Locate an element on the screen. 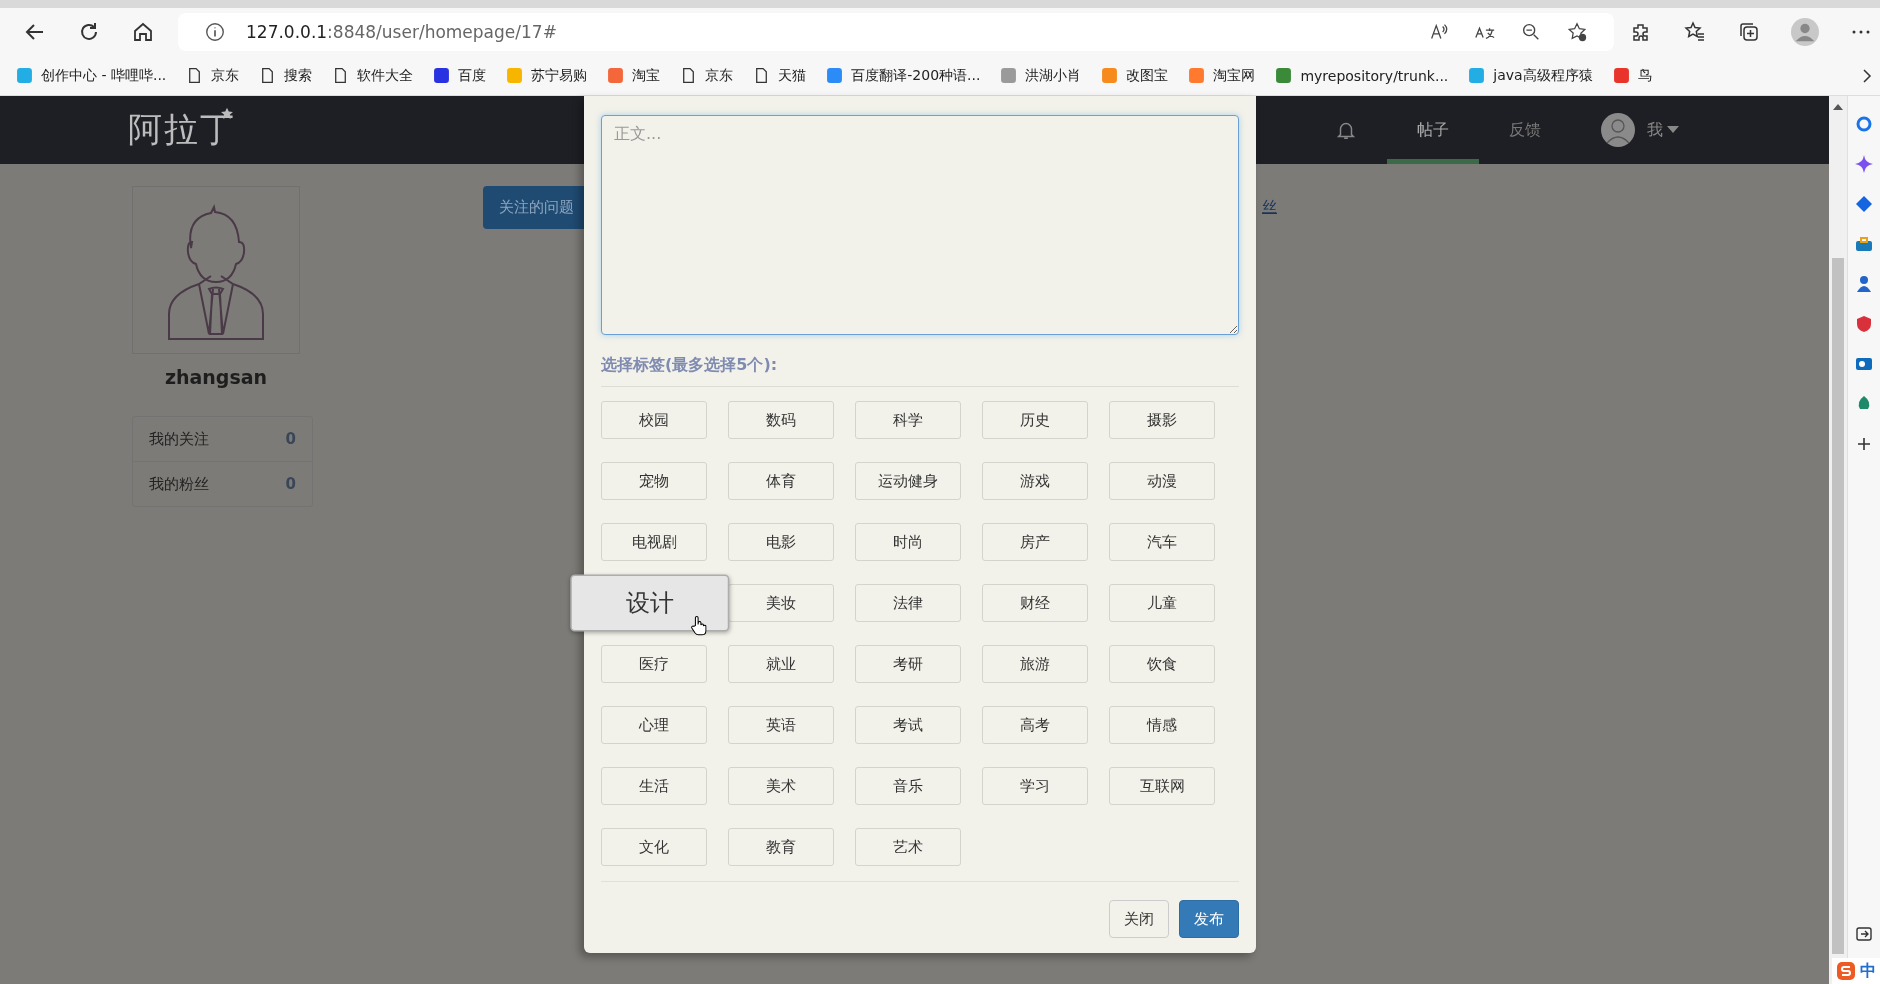 This screenshot has height=984, width=1880. tag-button: 时尚 is located at coordinates (908, 542).